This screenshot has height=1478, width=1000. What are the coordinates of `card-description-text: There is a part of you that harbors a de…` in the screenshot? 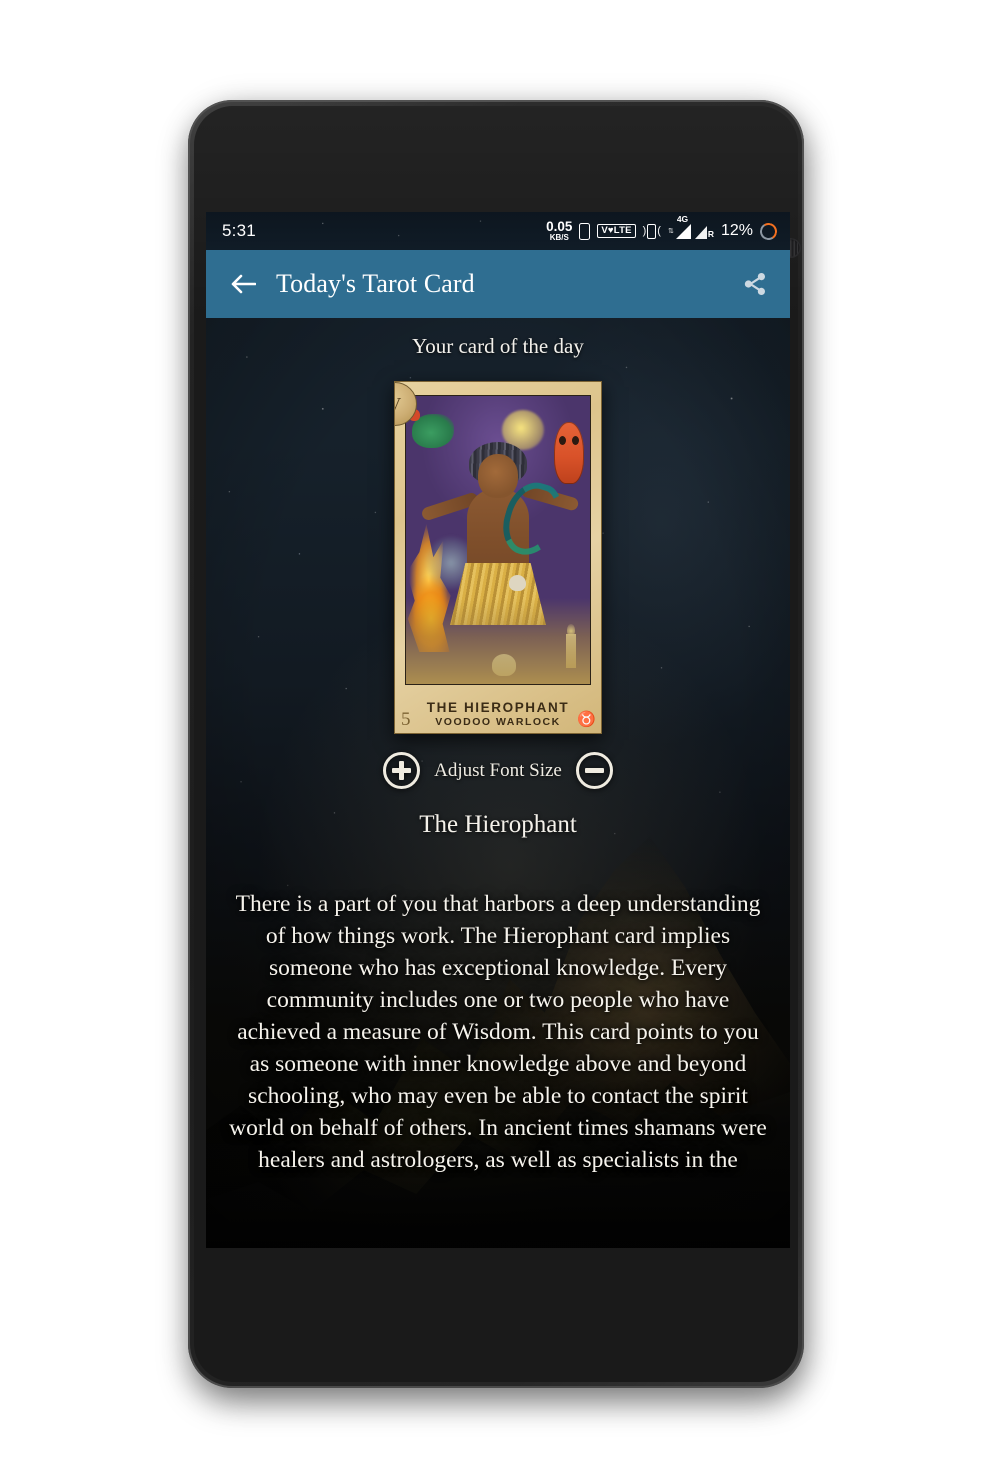 It's located at (498, 1033).